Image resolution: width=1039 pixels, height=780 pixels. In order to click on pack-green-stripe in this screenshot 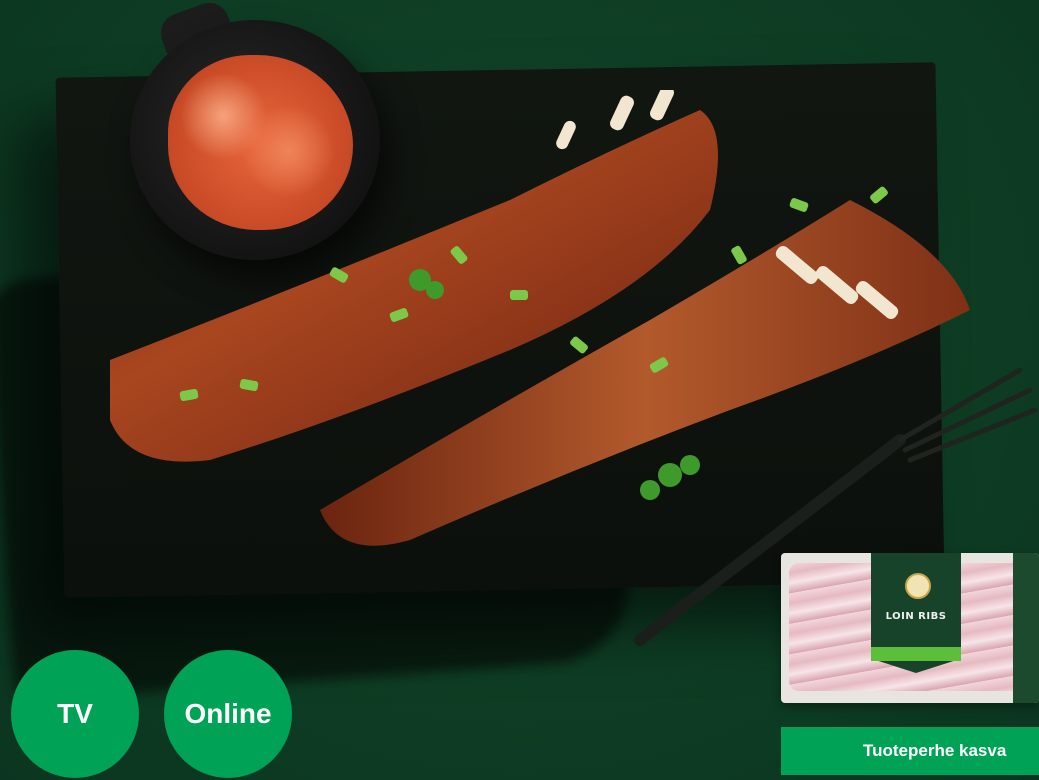, I will do `click(916, 654)`.